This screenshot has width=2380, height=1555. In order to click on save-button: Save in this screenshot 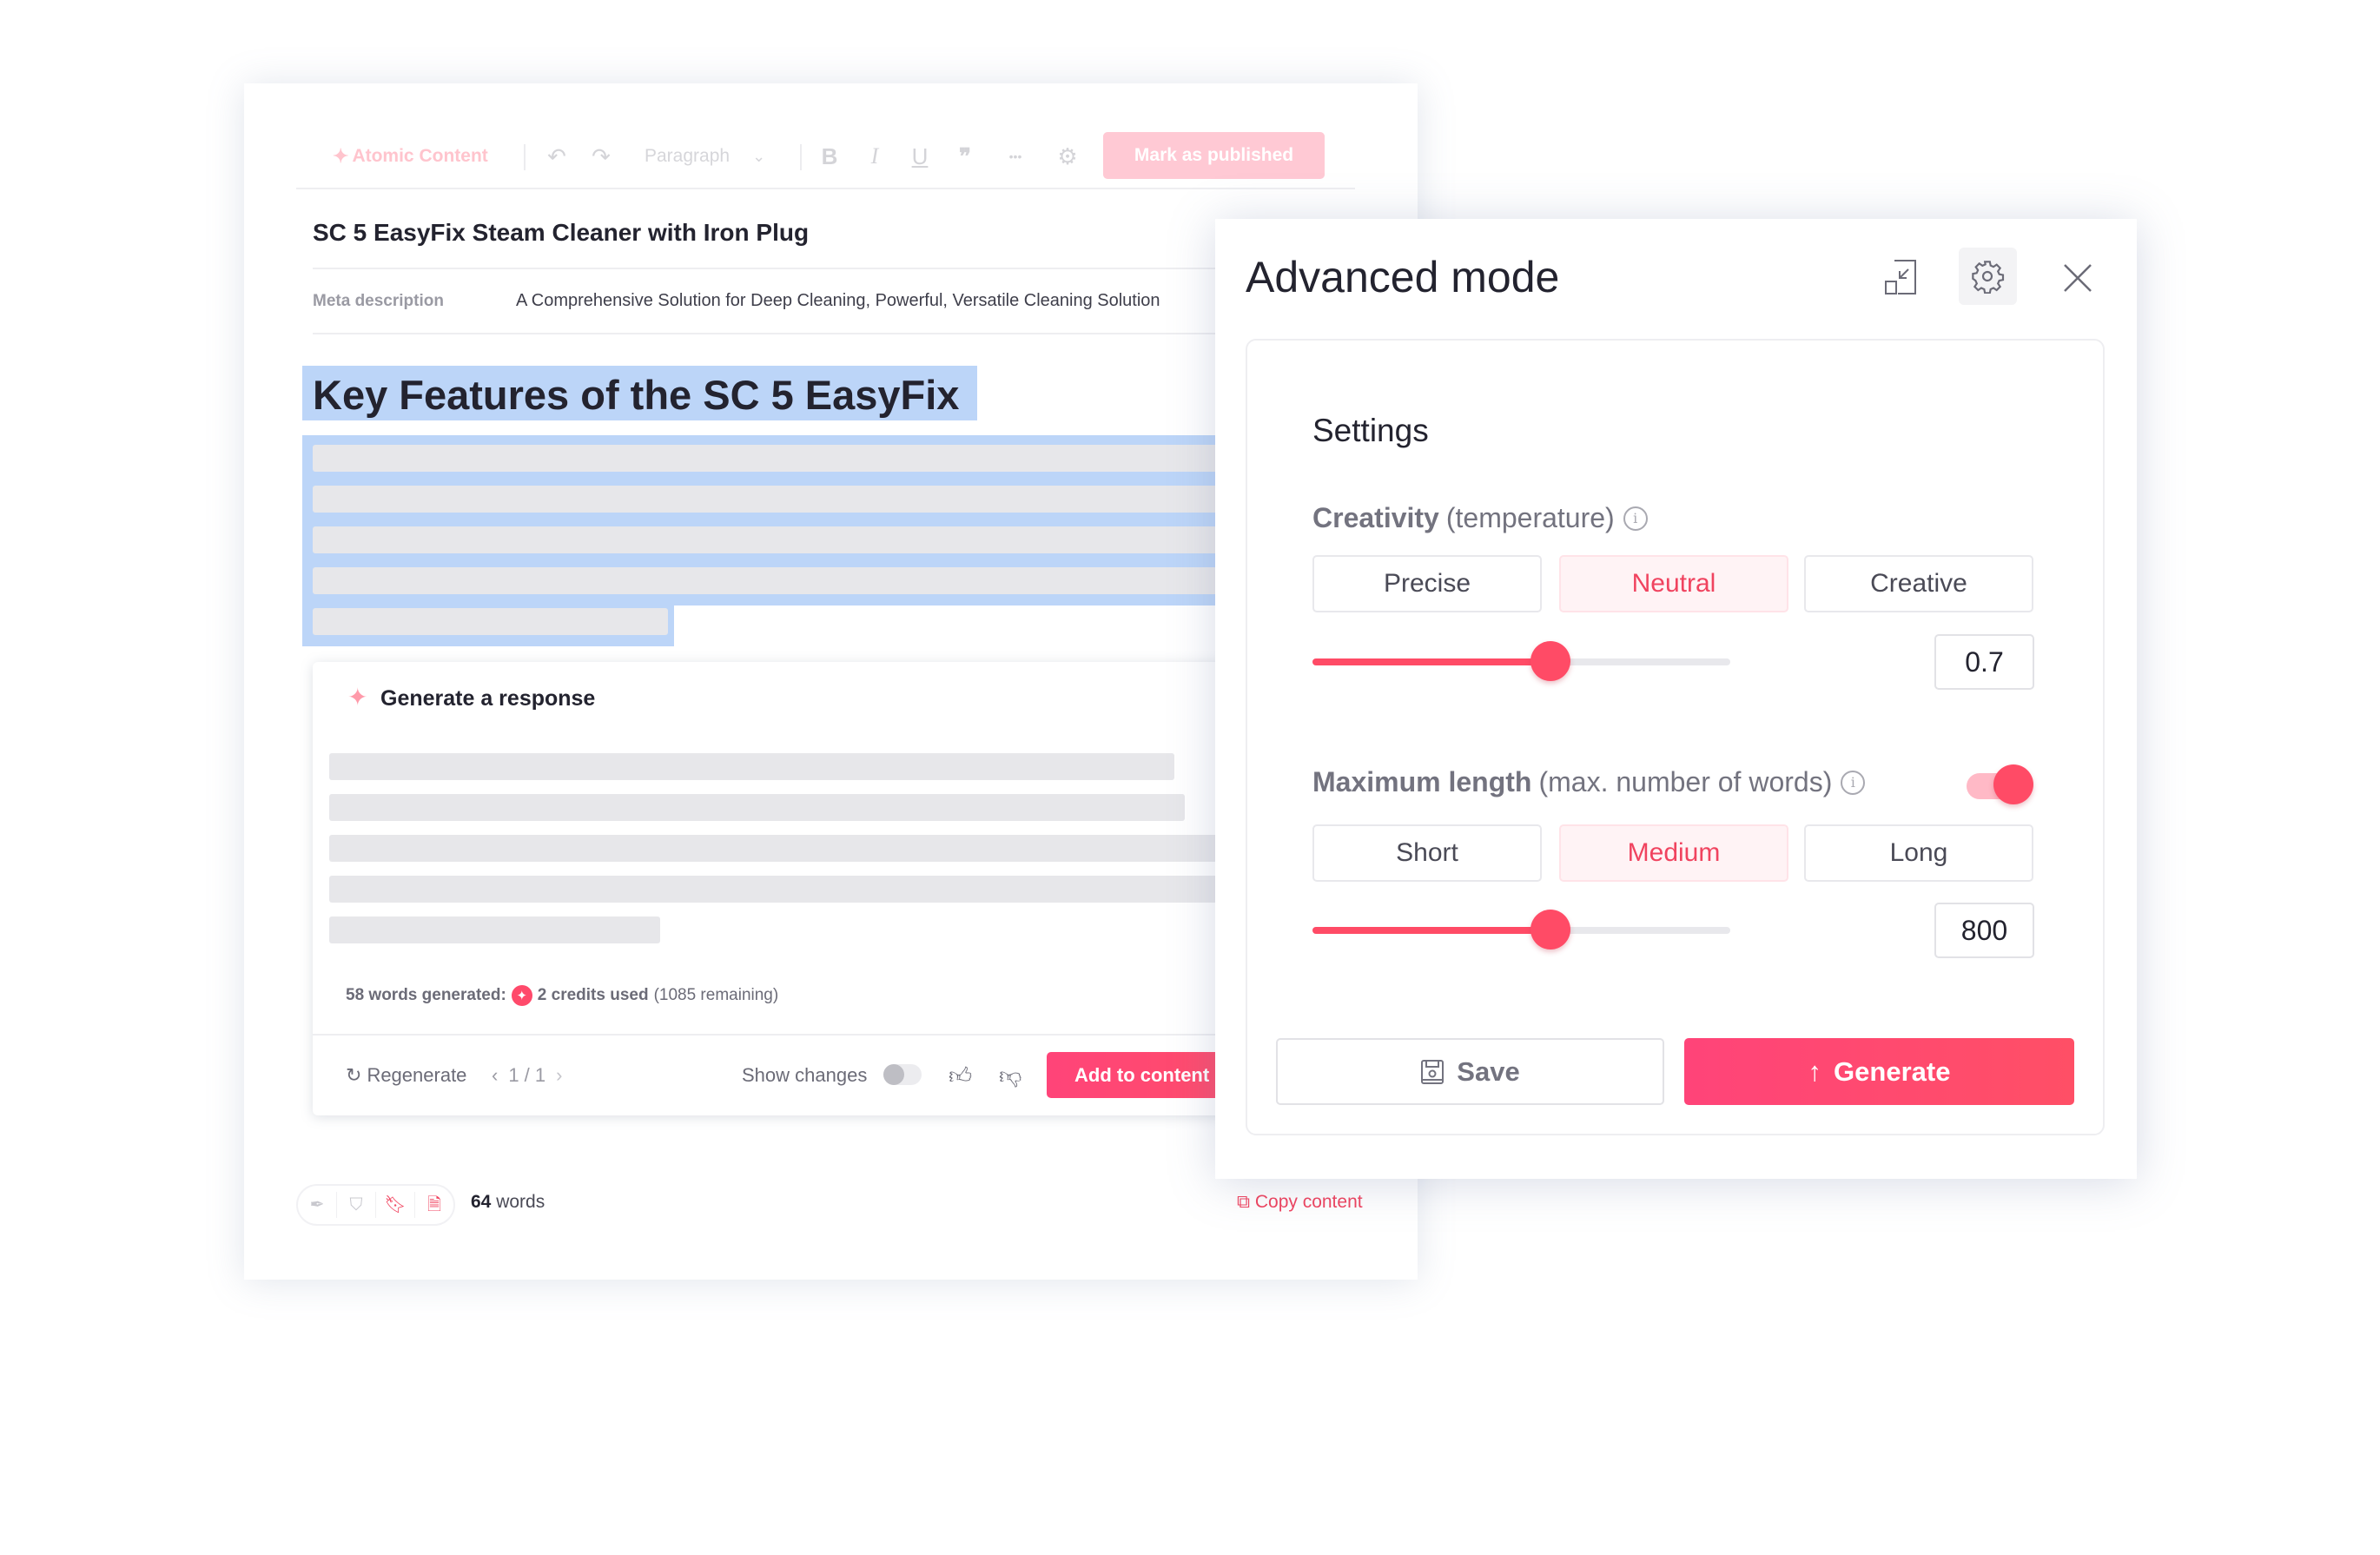, I will do `click(1470, 1071)`.